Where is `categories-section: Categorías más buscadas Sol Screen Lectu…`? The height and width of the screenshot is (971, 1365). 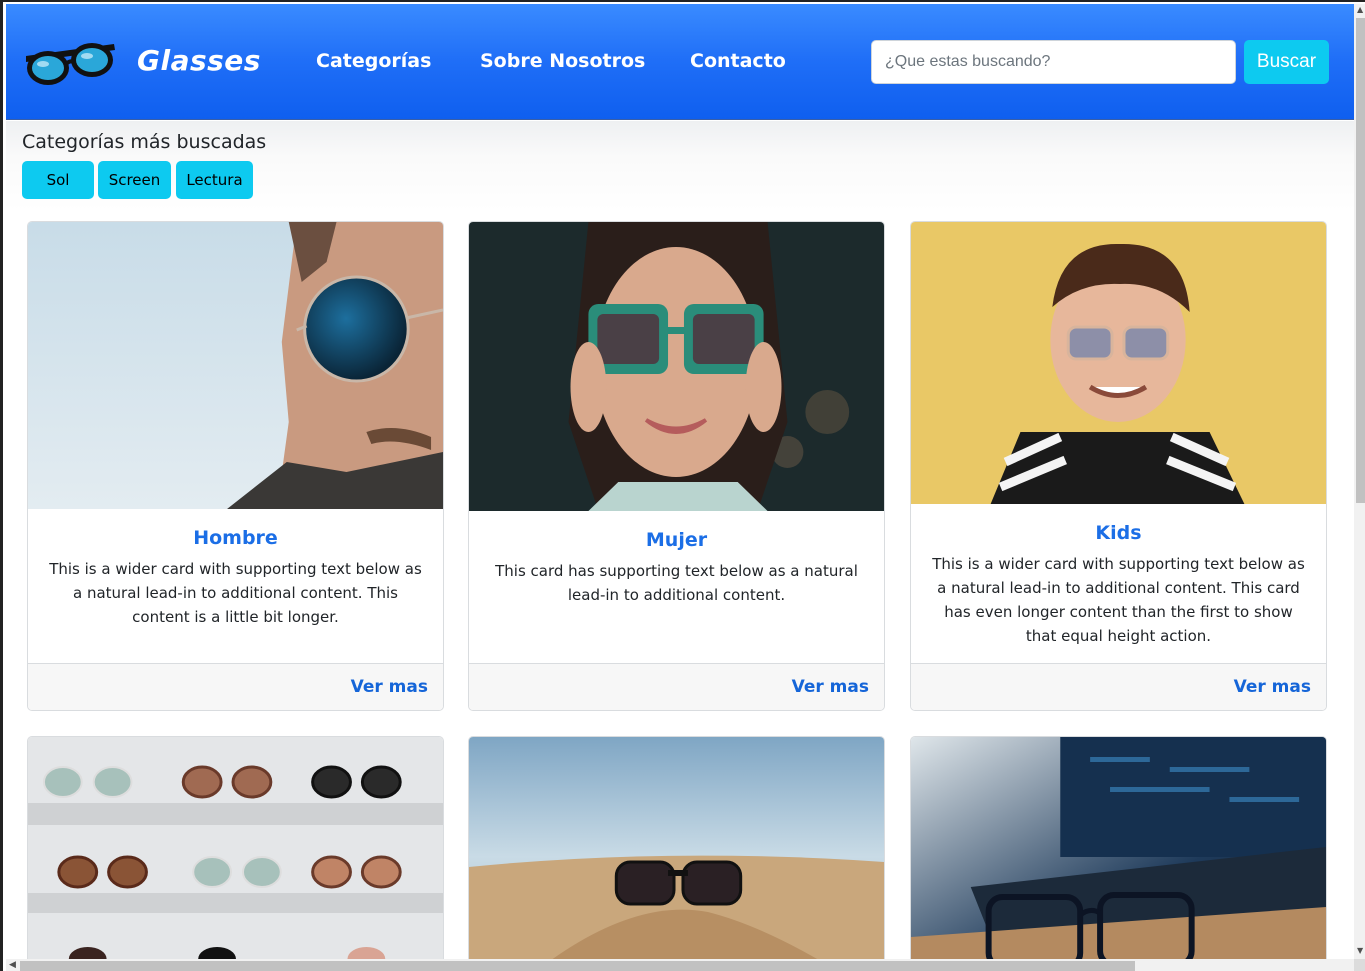 categories-section: Categorías más buscadas Sol Screen Lectu… is located at coordinates (680, 166).